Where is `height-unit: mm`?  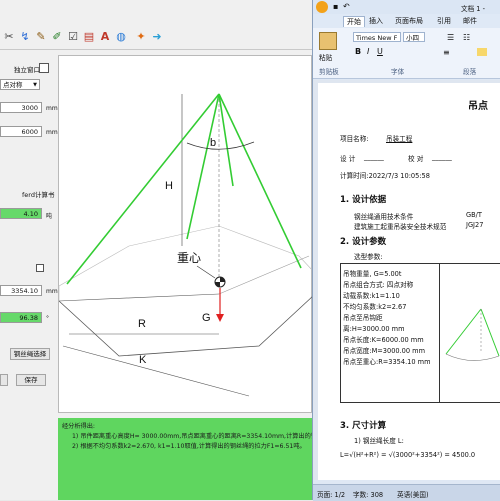
height-unit: mm is located at coordinates (52, 108).